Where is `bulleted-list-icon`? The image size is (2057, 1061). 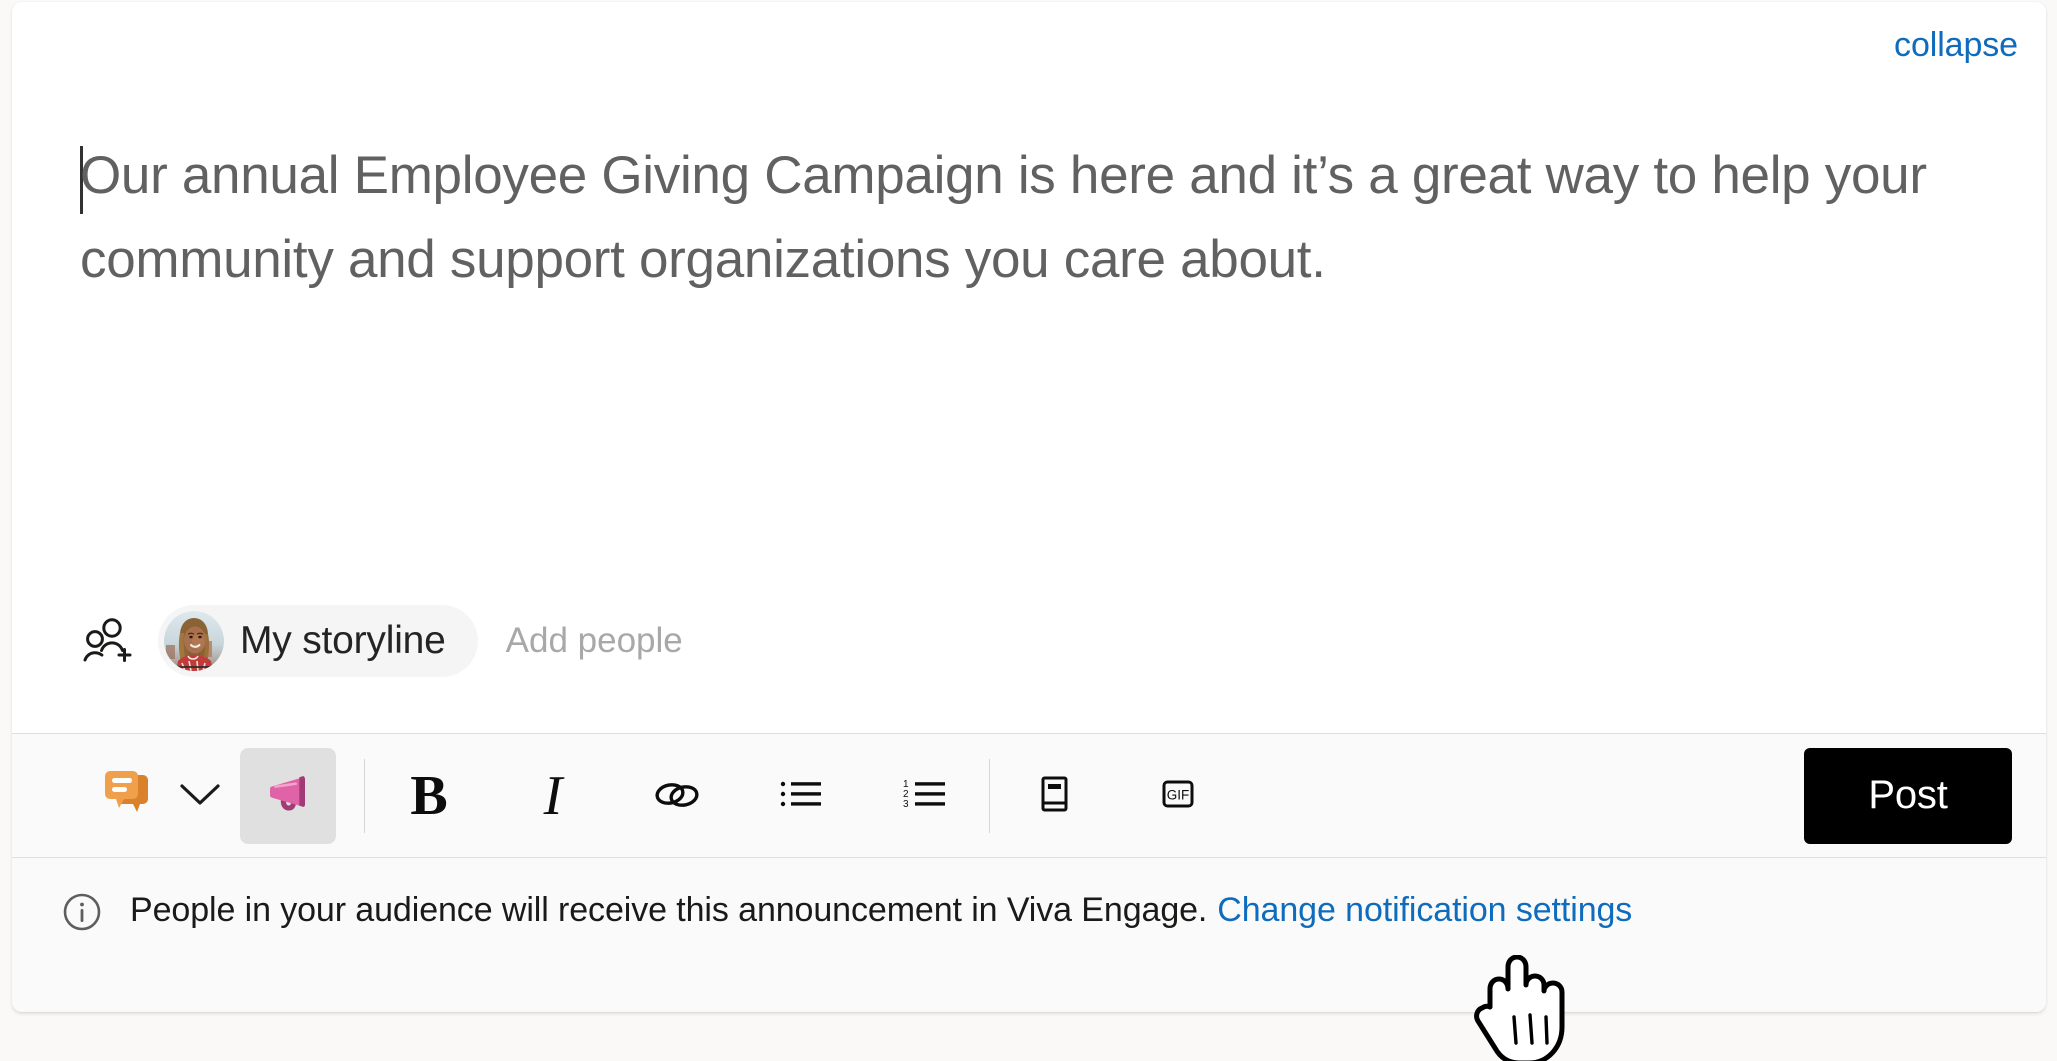
bulleted-list-icon is located at coordinates (801, 795).